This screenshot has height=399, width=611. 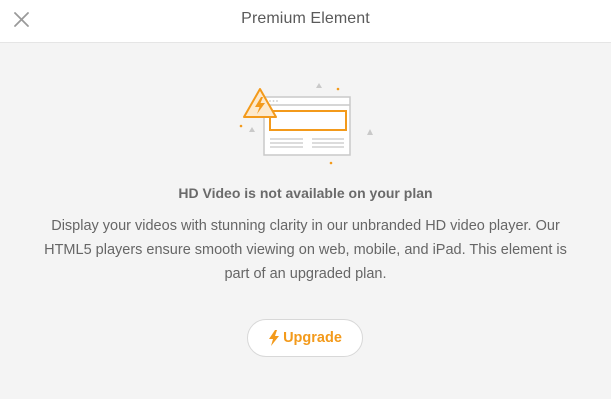 I want to click on warning-browser-illustration, so click(x=306, y=124).